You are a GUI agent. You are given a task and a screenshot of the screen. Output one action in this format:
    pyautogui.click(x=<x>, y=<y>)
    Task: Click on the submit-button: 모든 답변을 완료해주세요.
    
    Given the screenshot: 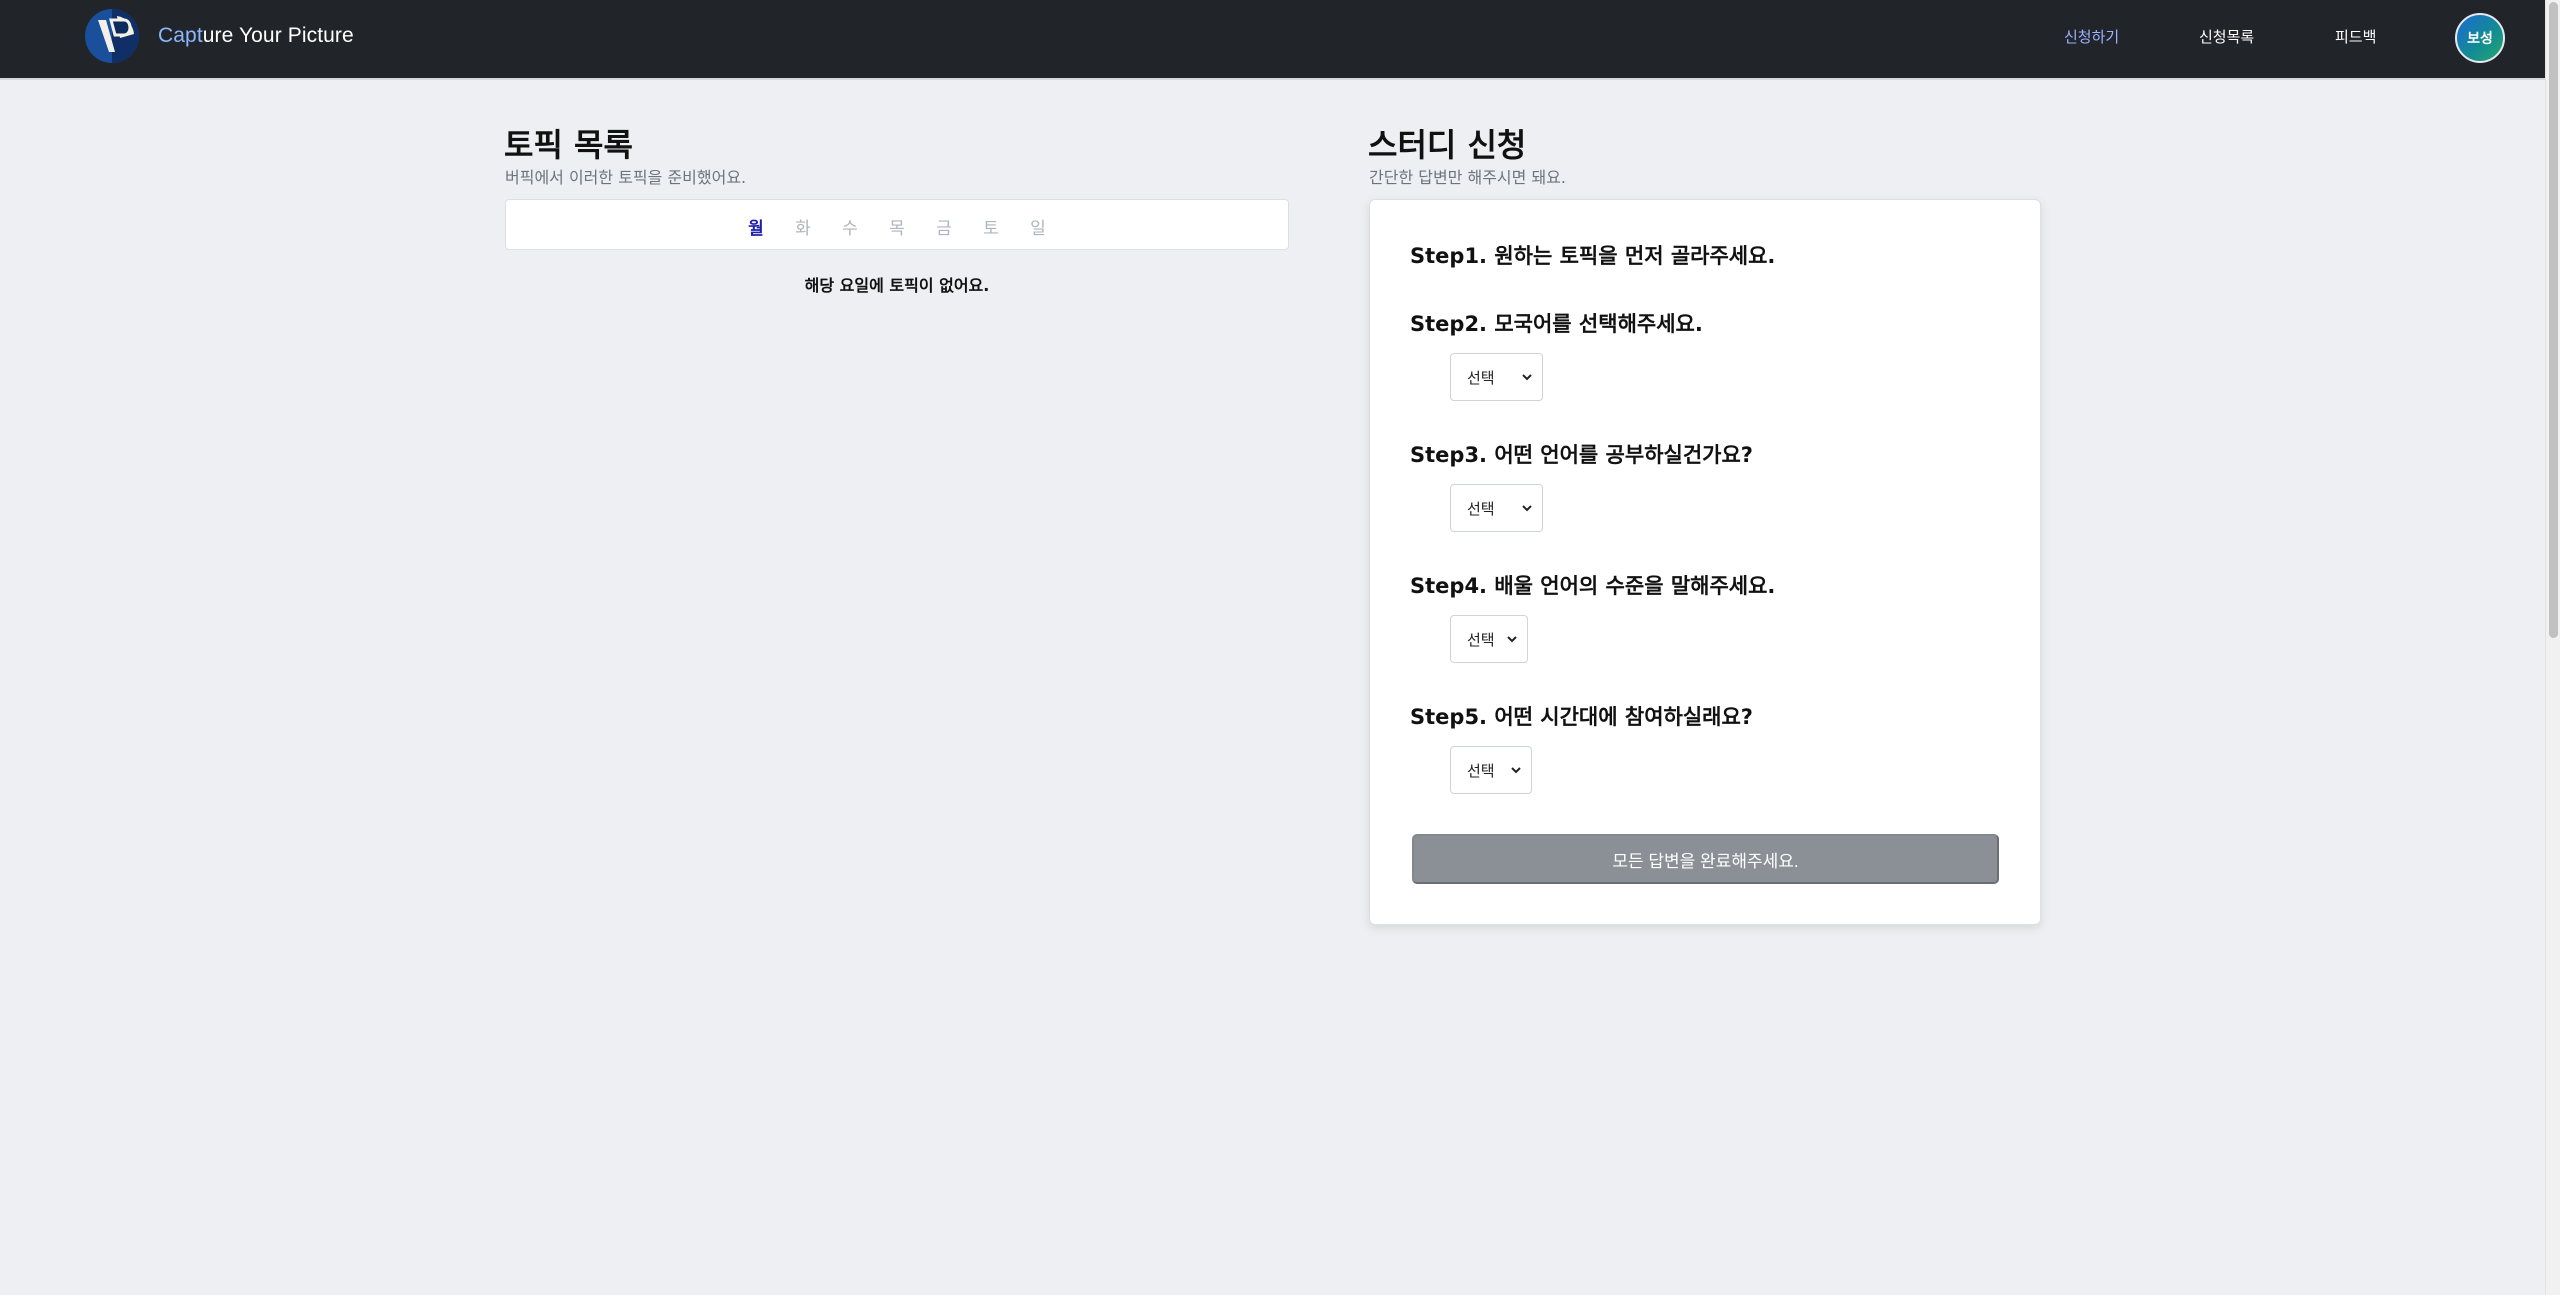 What is the action you would take?
    pyautogui.click(x=1705, y=859)
    